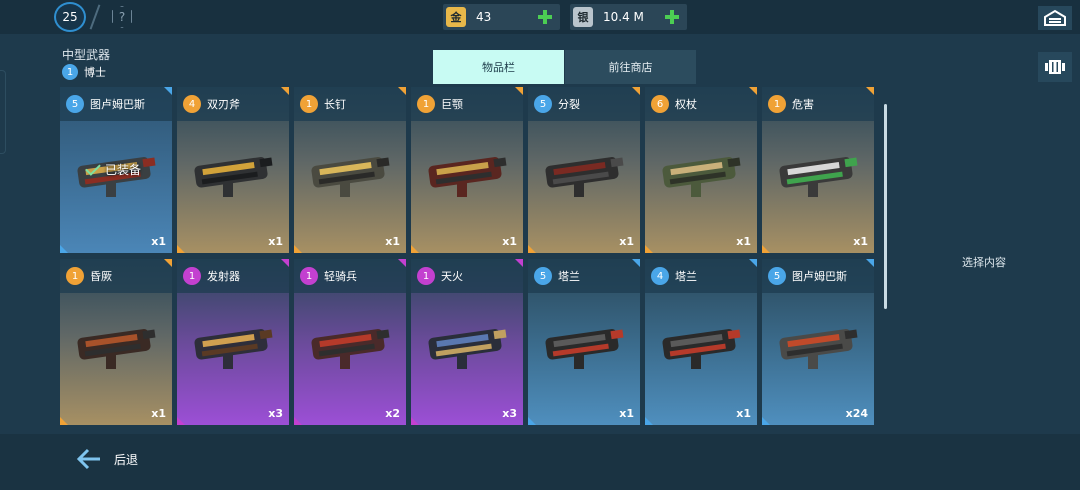  What do you see at coordinates (484, 17) in the screenshot?
I see `gold-amount: 43` at bounding box center [484, 17].